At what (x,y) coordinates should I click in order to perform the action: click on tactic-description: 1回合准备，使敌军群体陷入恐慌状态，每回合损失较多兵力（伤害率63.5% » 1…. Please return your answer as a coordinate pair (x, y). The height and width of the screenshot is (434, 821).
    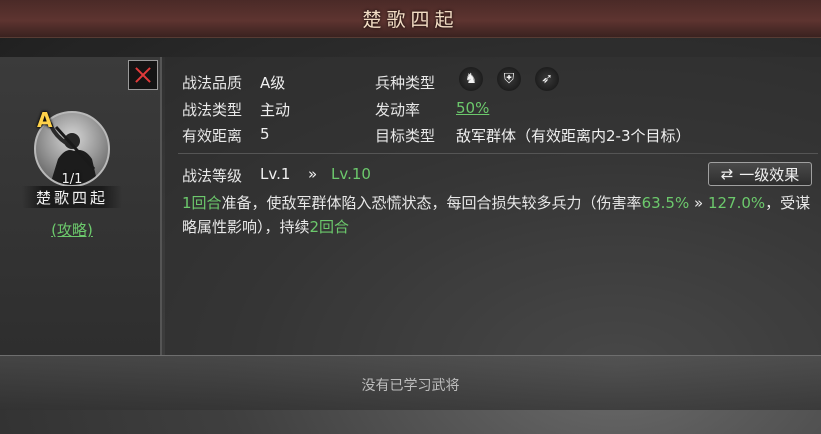
    Looking at the image, I should click on (497, 215).